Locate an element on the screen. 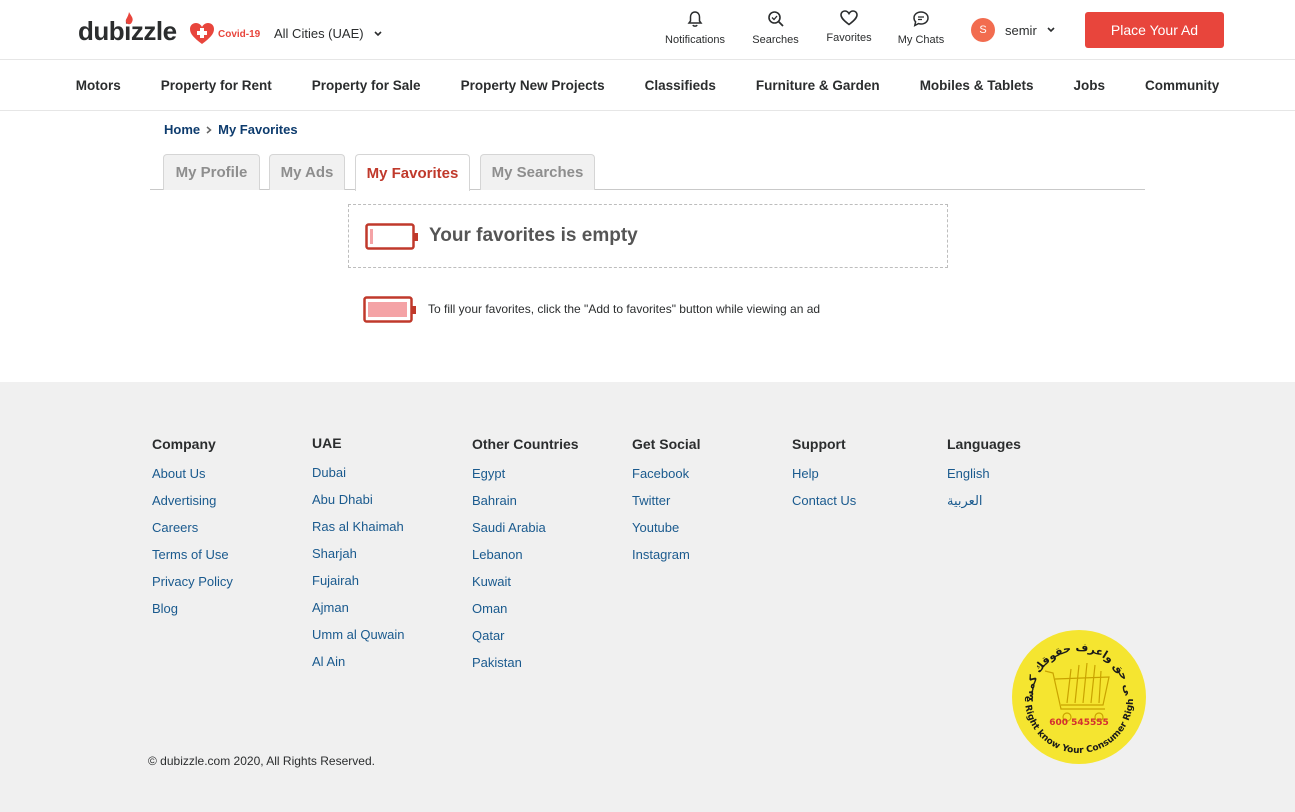 The height and width of the screenshot is (812, 1295). nav-item-furniture-garden: Furniture & Garden is located at coordinates (818, 85).